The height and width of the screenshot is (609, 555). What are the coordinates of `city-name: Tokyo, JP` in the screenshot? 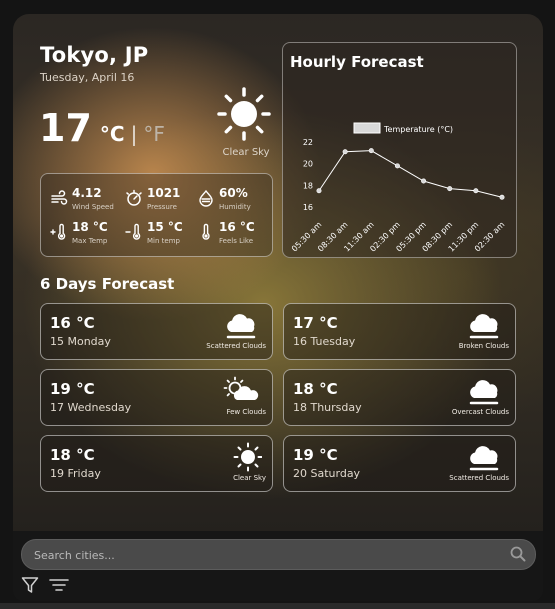 It's located at (94, 55).